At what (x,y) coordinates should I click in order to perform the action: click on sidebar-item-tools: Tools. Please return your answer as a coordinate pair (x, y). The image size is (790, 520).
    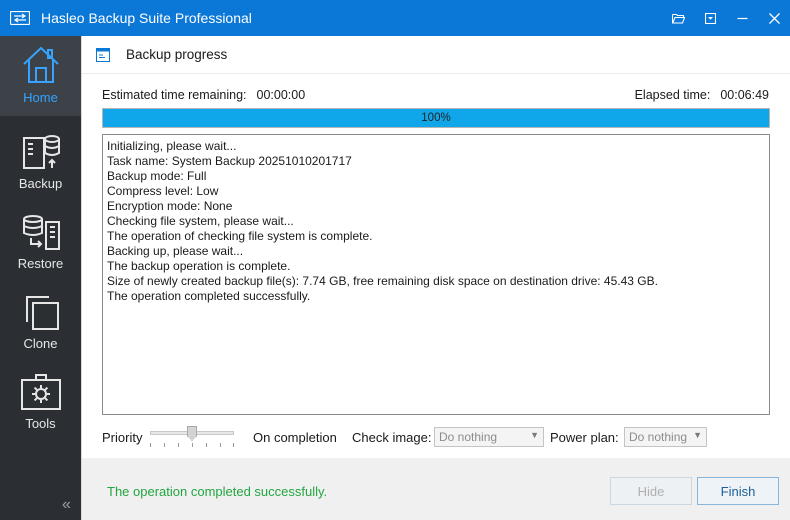
    Looking at the image, I should click on (40, 404).